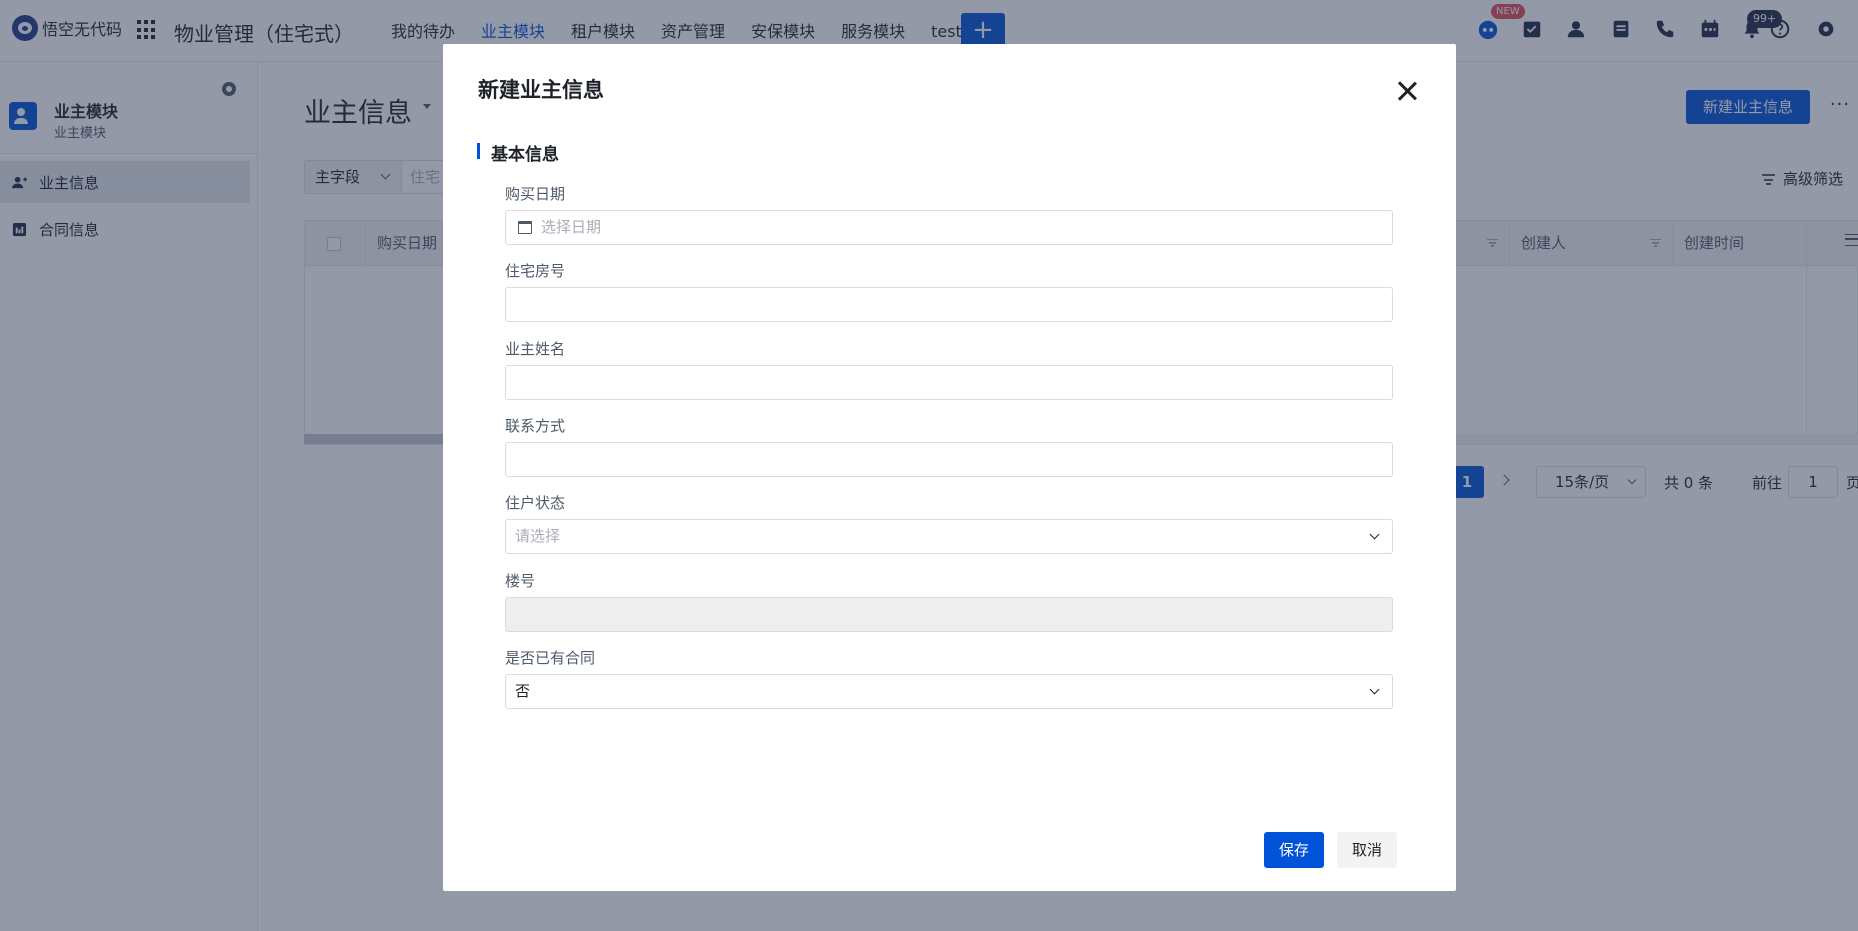 This screenshot has height=931, width=1858. I want to click on purchase-date-picker: 选择日期, so click(949, 227).